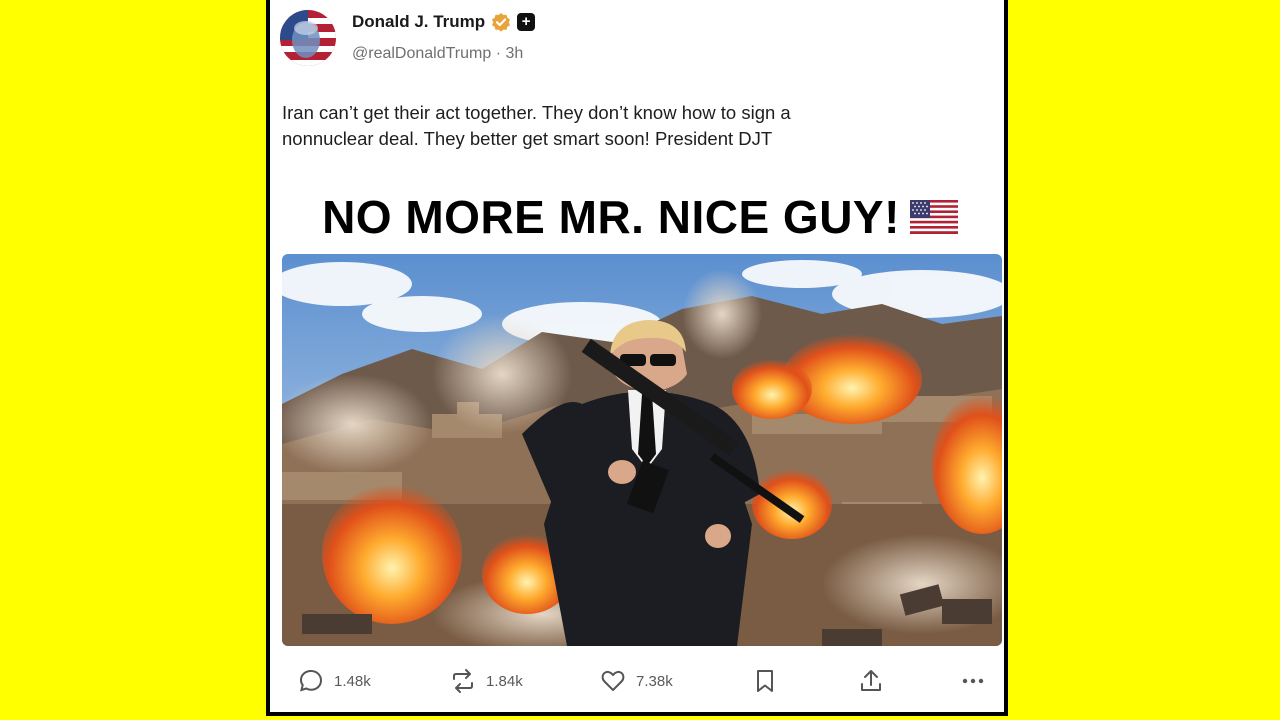  Describe the element at coordinates (421, 53) in the screenshot. I see `handle: @realDonaldTrump` at that location.